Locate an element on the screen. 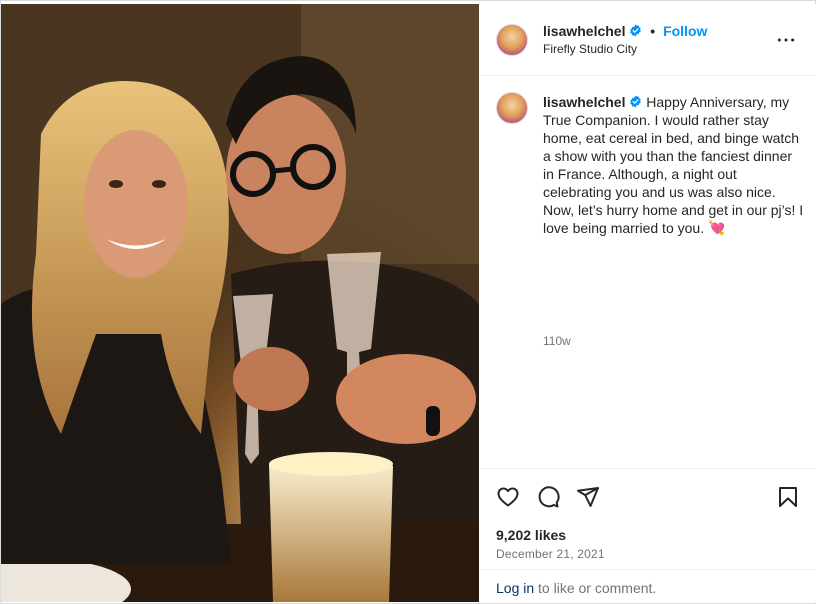 The image size is (816, 604). author-line: lisawhelchel • Follow is located at coordinates (625, 31).